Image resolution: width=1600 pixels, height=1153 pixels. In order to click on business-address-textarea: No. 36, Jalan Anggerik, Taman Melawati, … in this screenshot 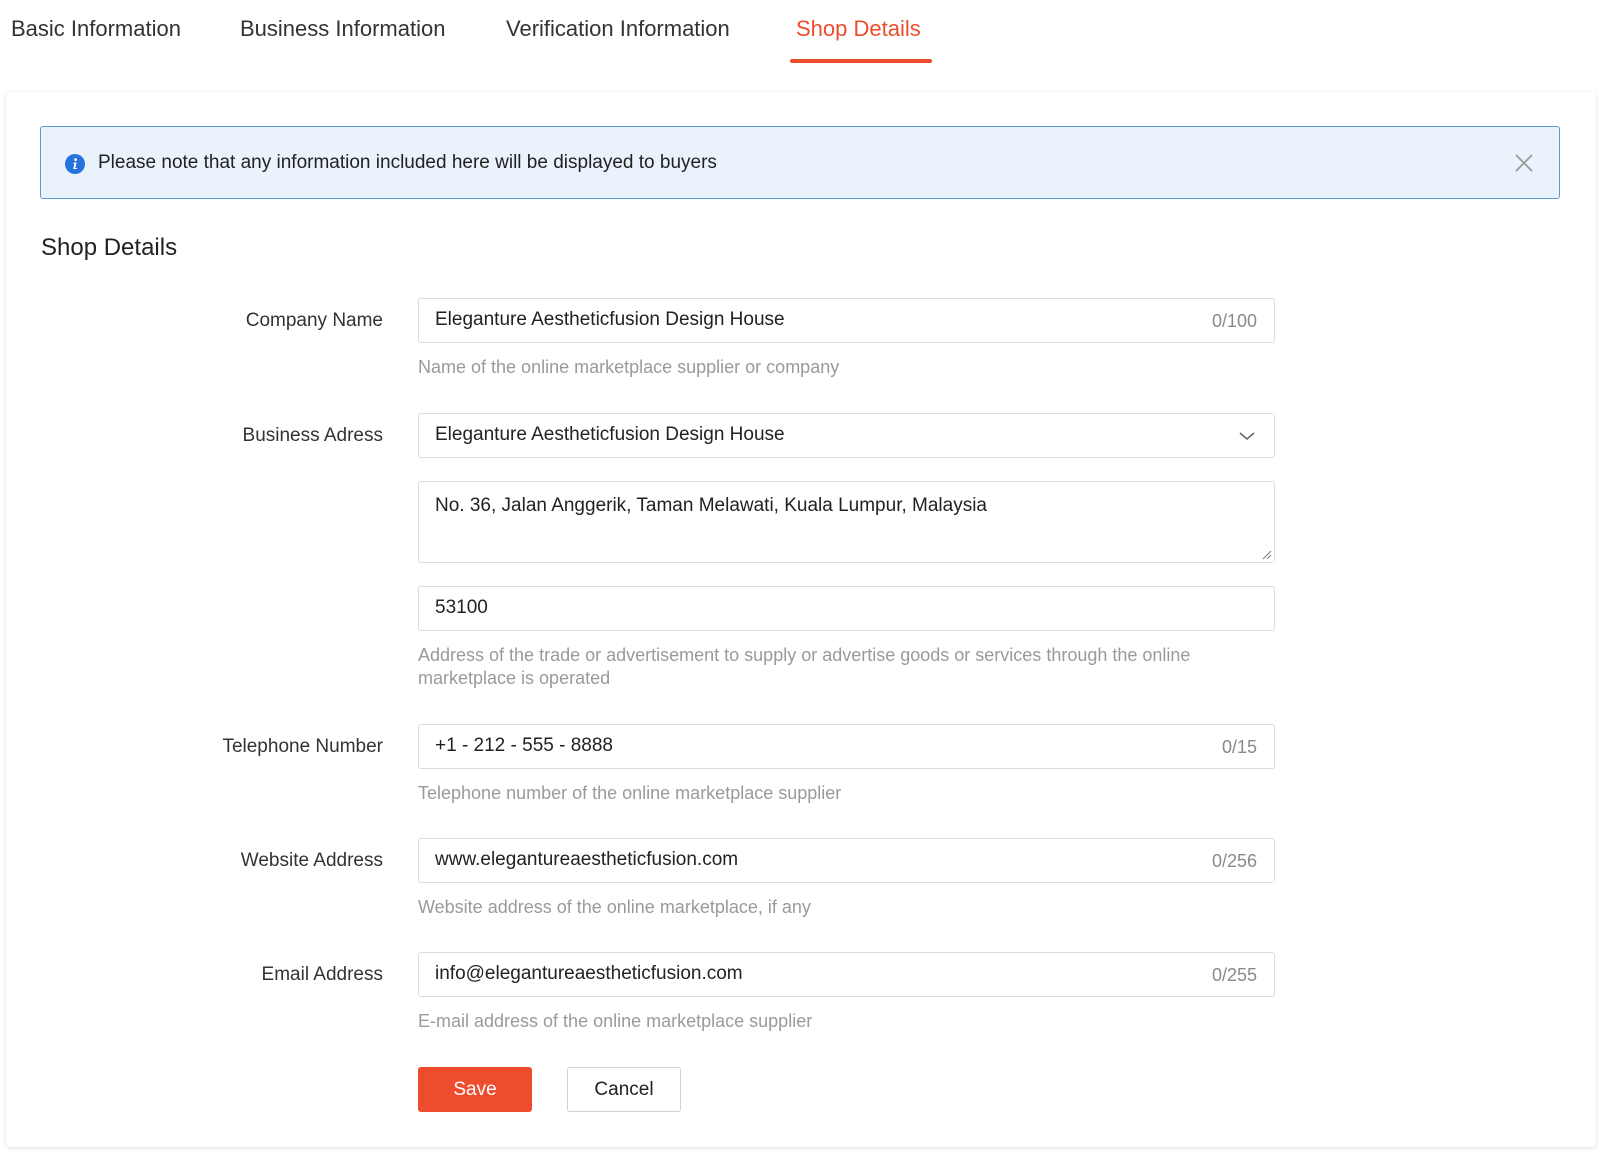, I will do `click(846, 522)`.